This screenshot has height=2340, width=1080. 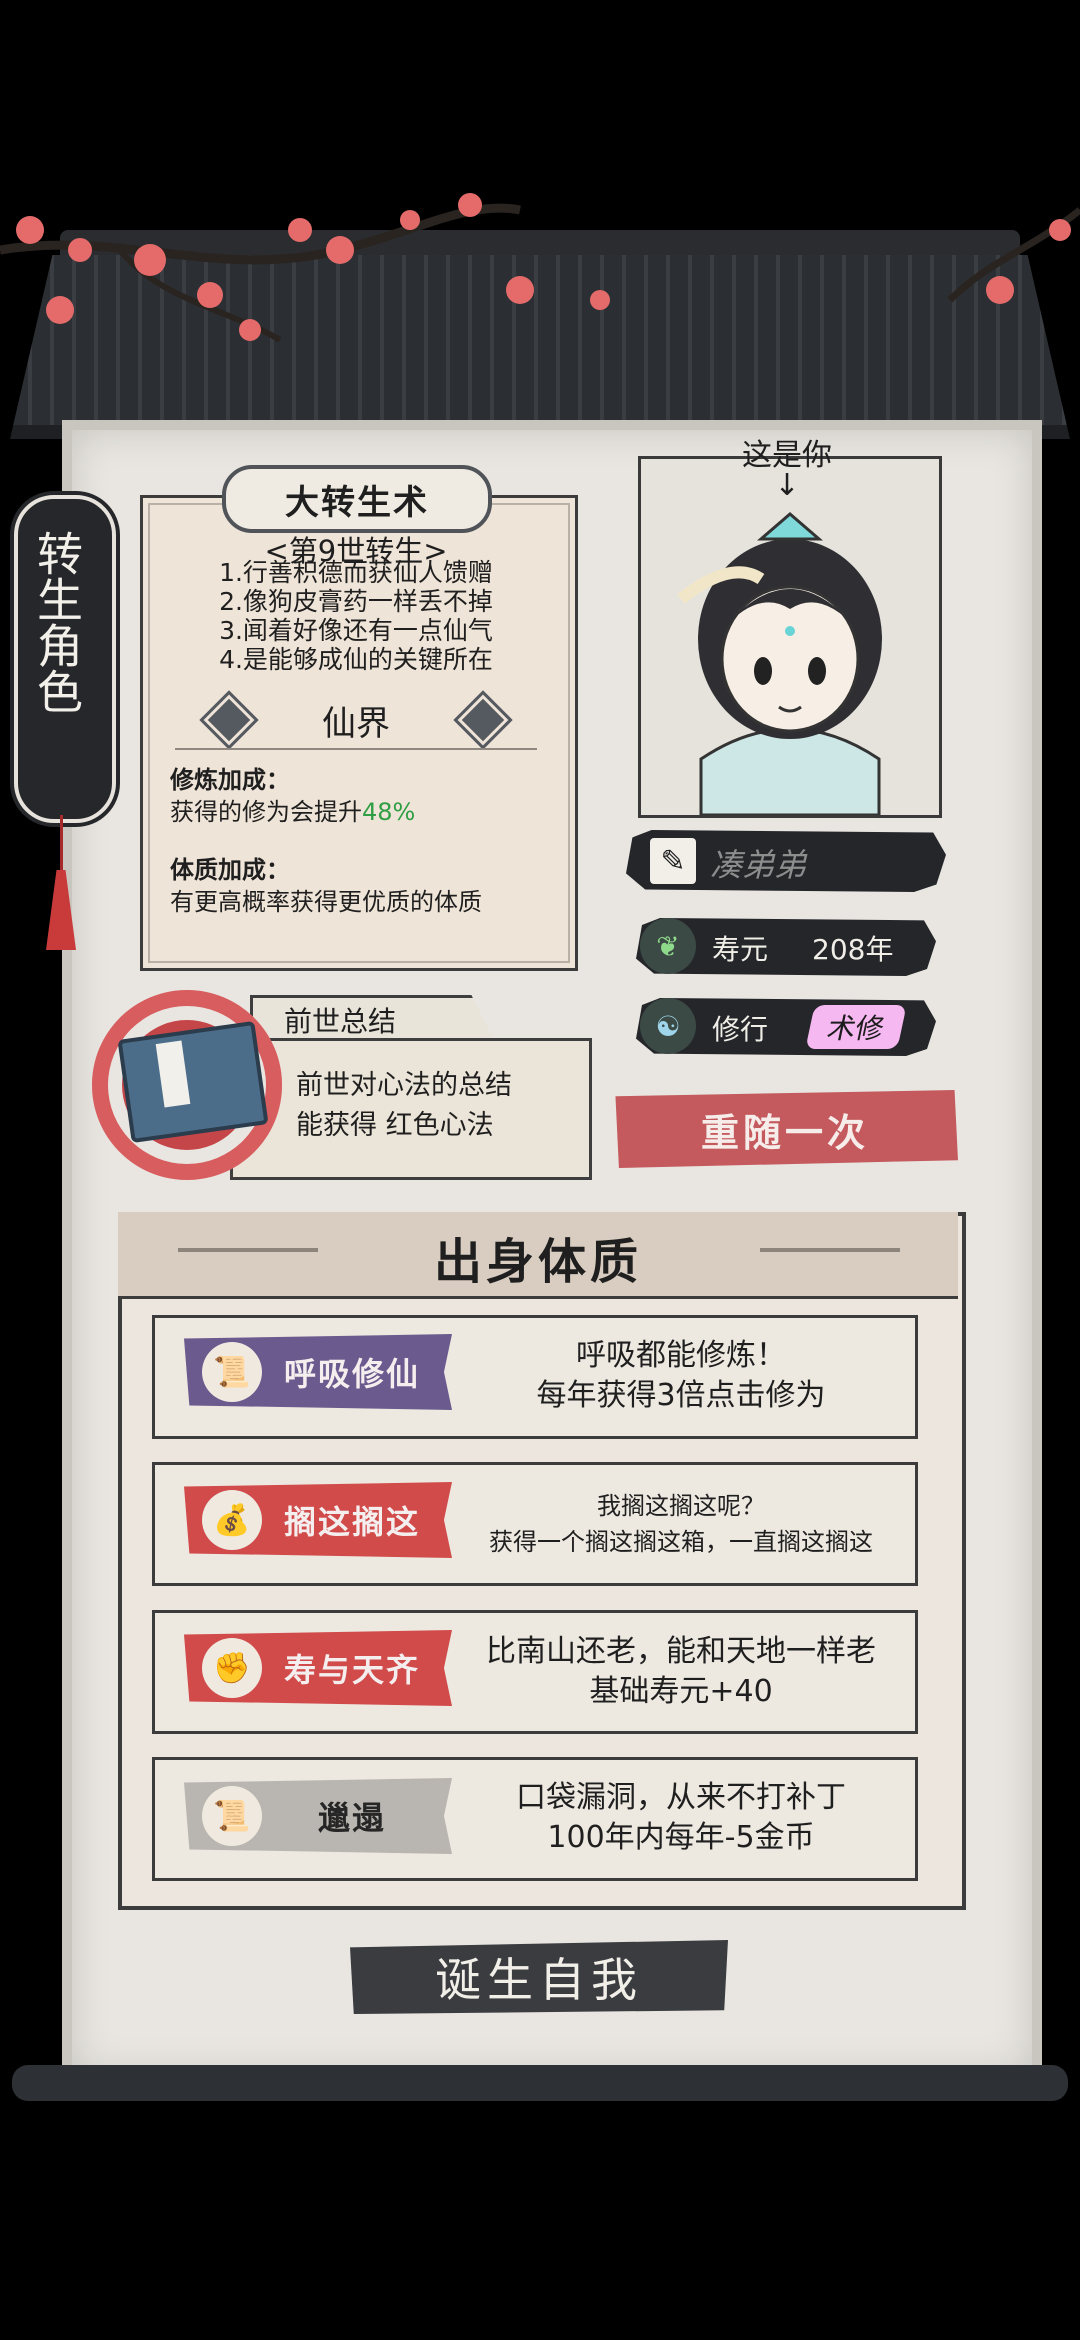 What do you see at coordinates (787, 485) in the screenshot?
I see `down-arrow-icon: ↓` at bounding box center [787, 485].